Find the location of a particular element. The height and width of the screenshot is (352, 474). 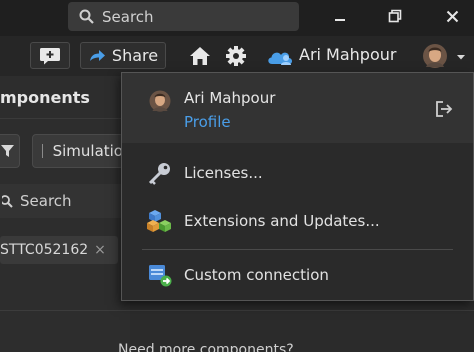

settings-button is located at coordinates (236, 56).